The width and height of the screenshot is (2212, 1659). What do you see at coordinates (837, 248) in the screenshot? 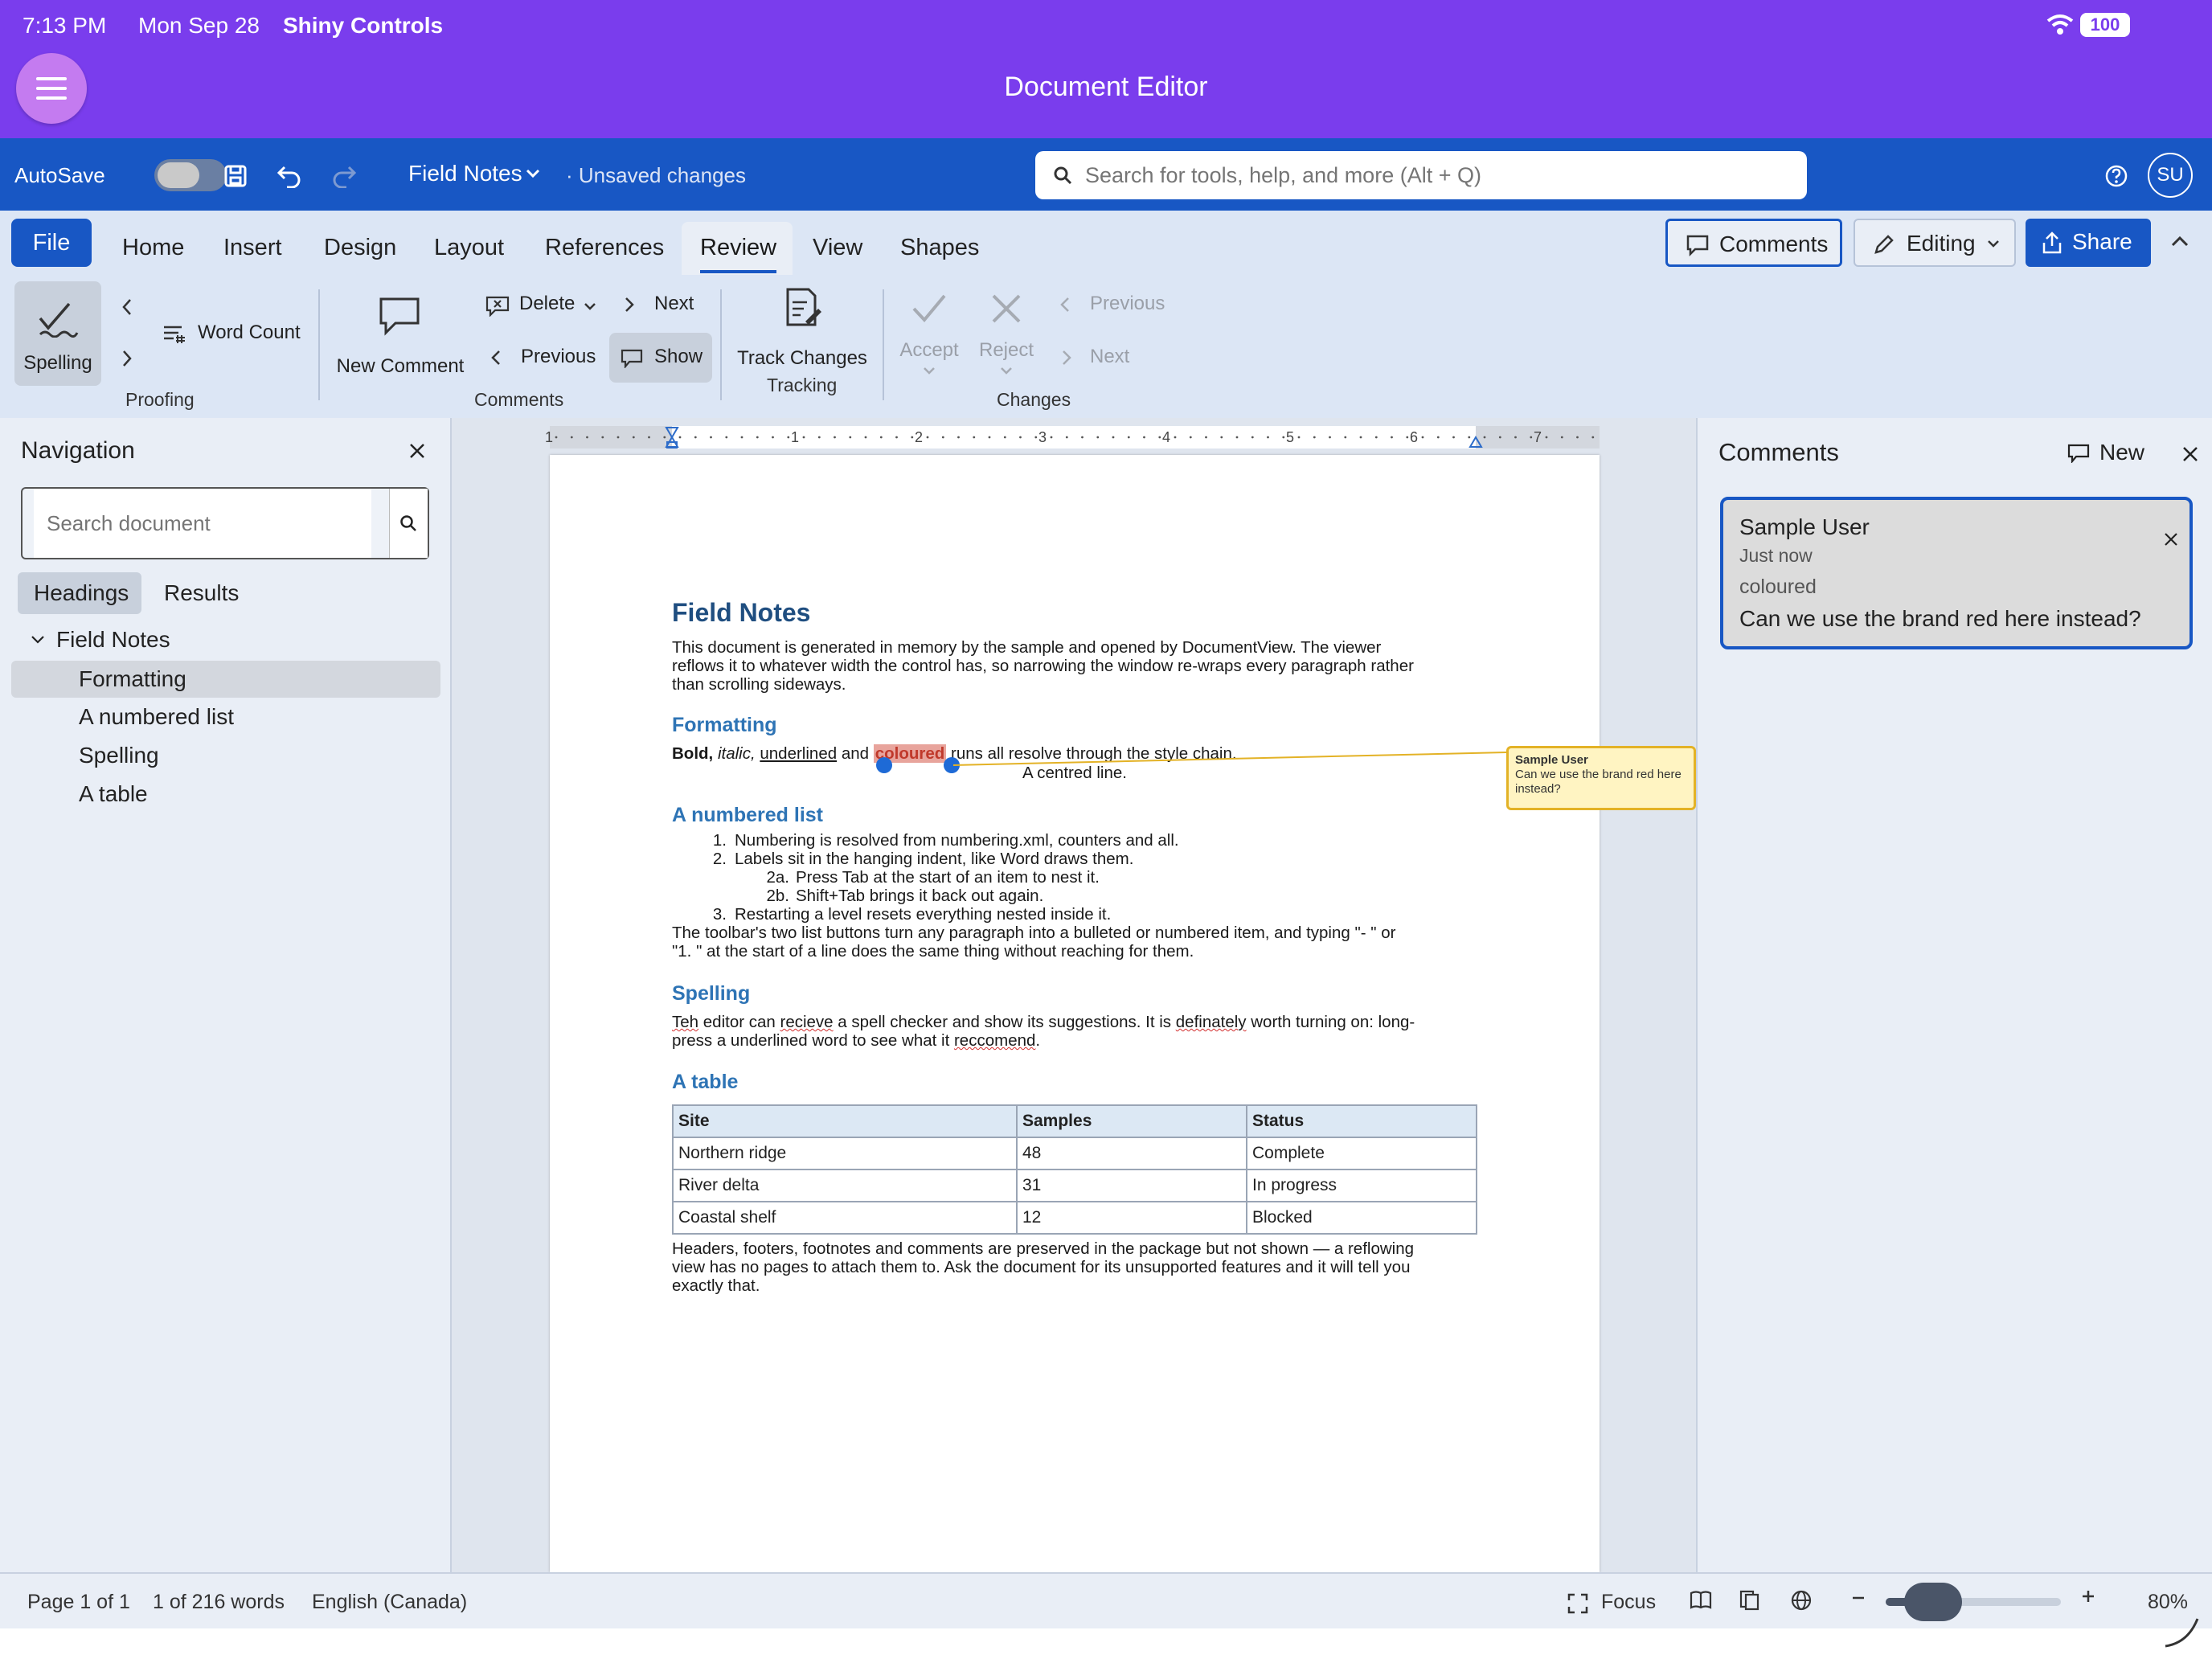
I see `tab-view: View` at bounding box center [837, 248].